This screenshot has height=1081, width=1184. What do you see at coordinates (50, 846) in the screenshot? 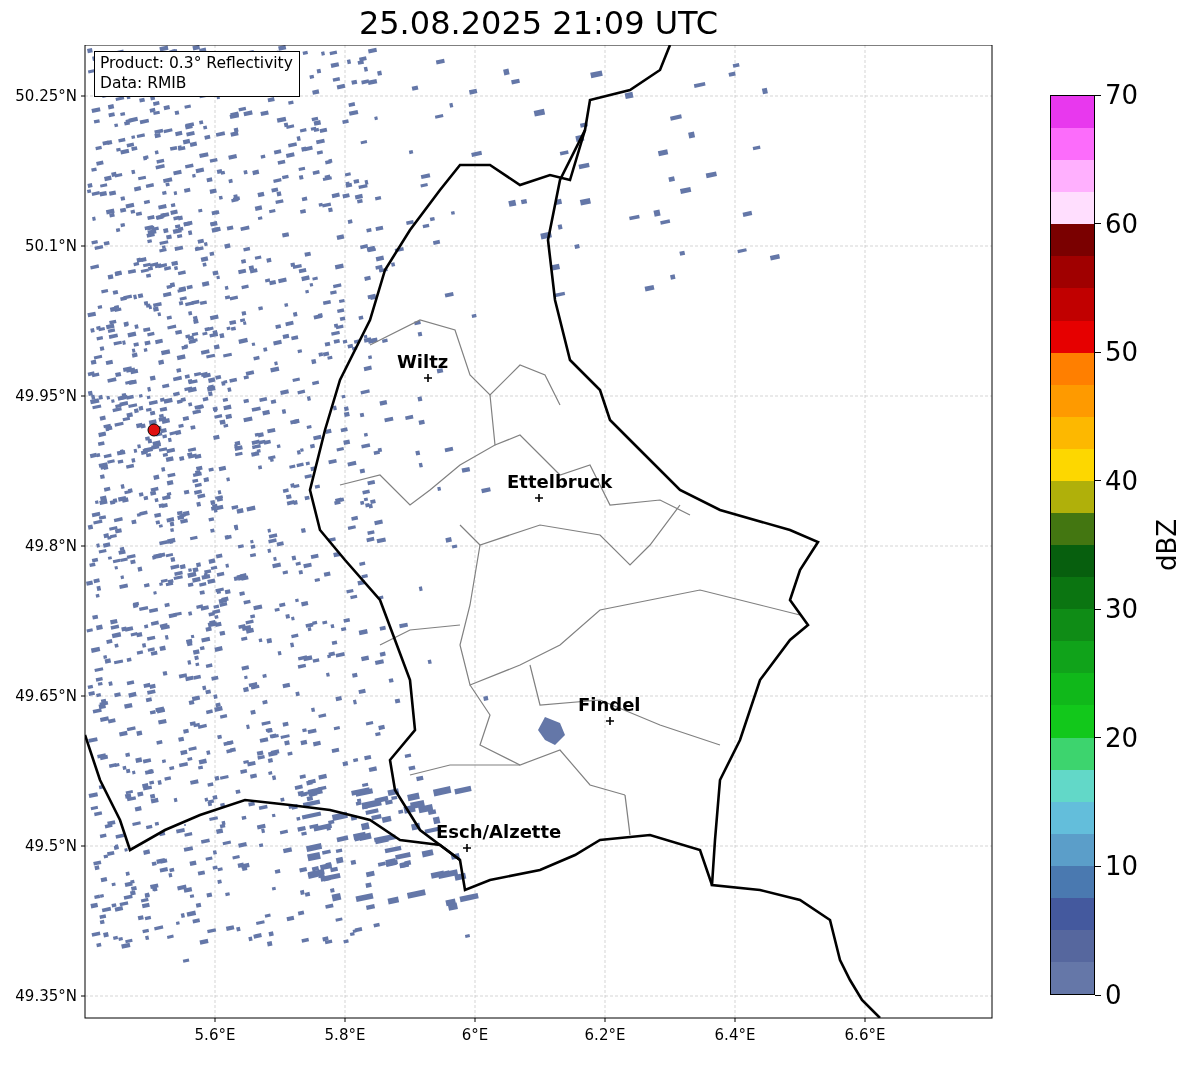
I see `latitude-label: 49.5°N` at bounding box center [50, 846].